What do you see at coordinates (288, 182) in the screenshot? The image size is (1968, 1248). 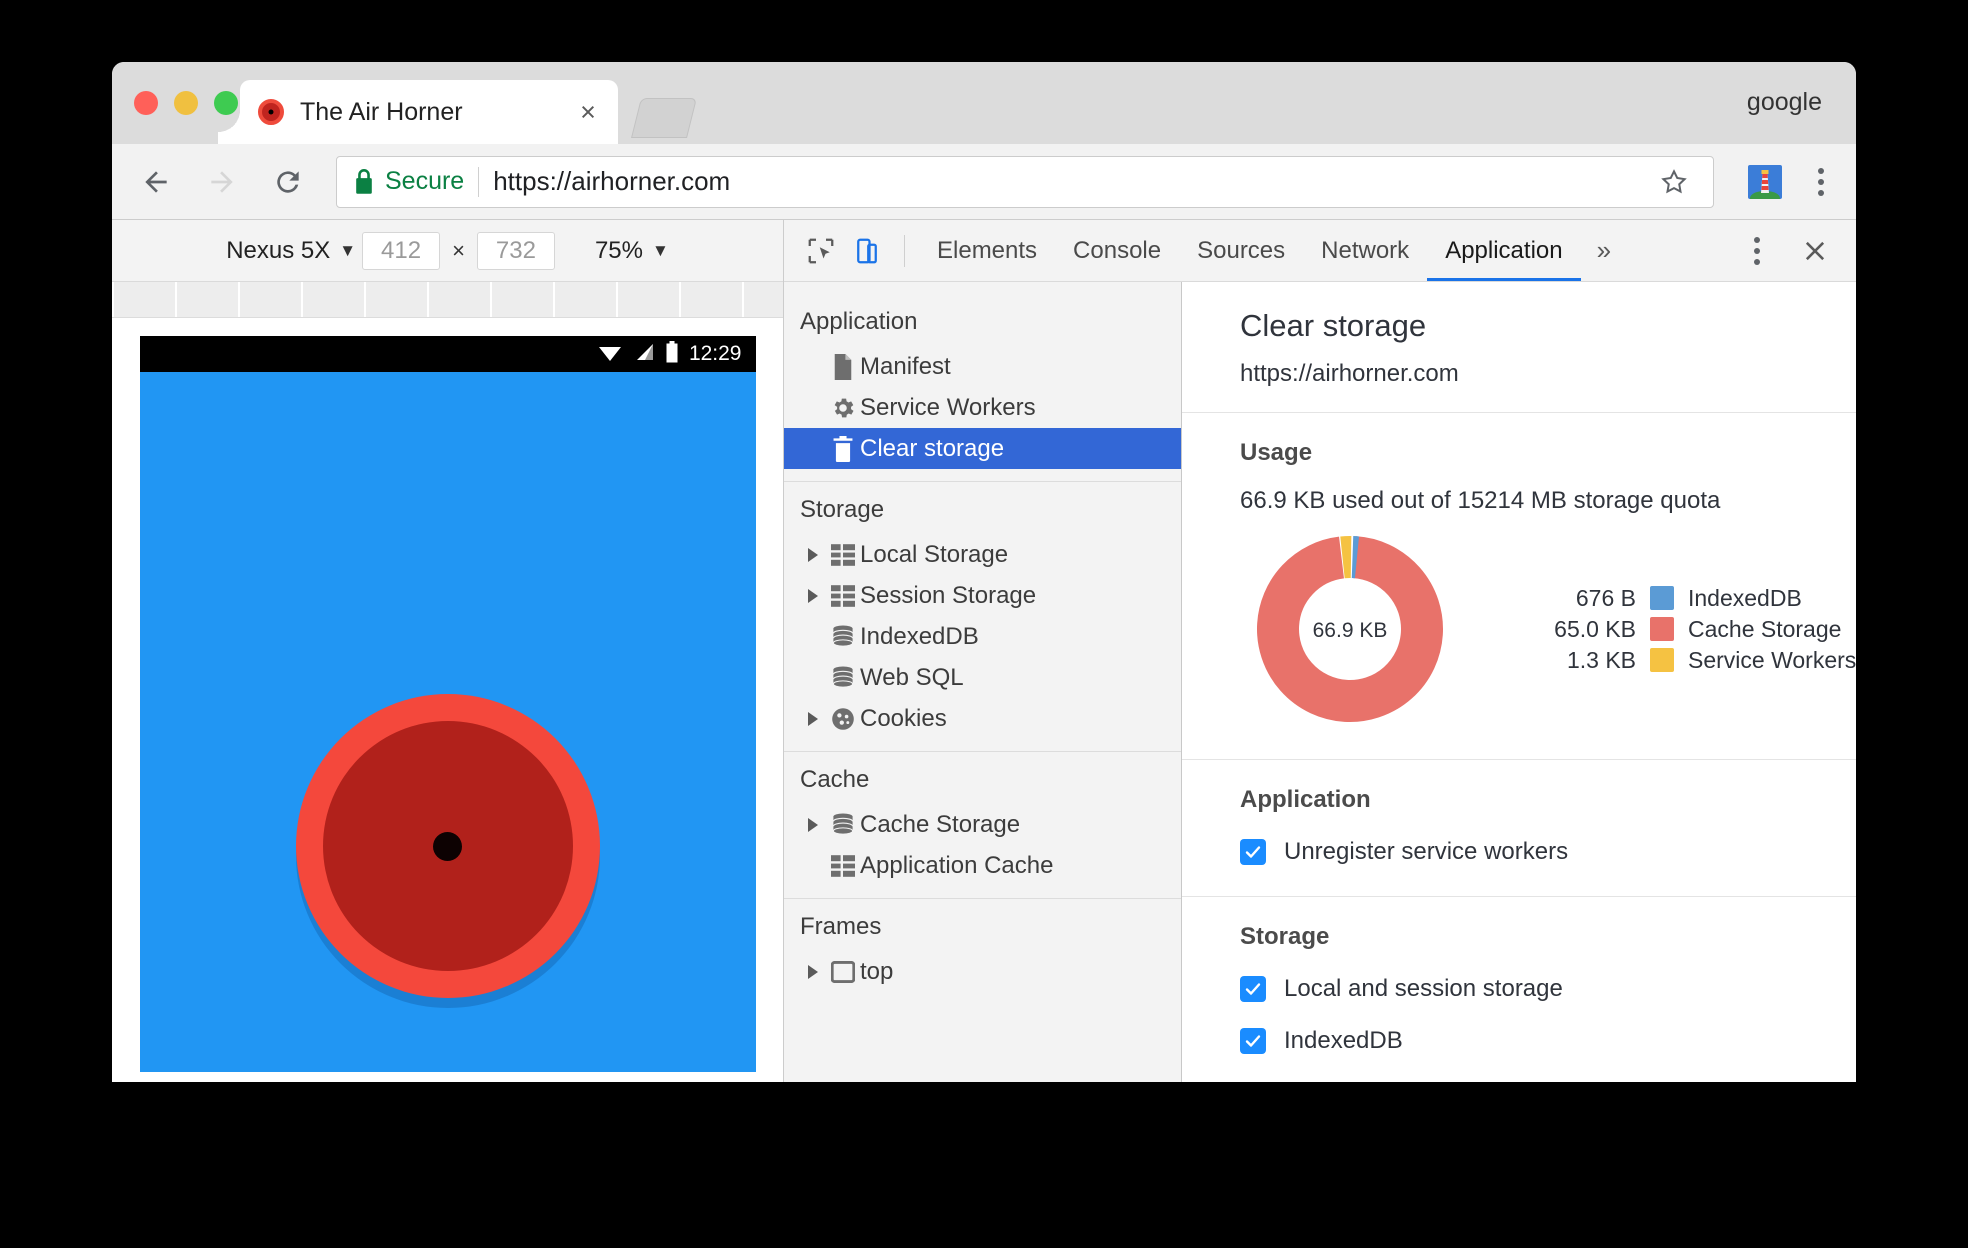 I see `reload-icon` at bounding box center [288, 182].